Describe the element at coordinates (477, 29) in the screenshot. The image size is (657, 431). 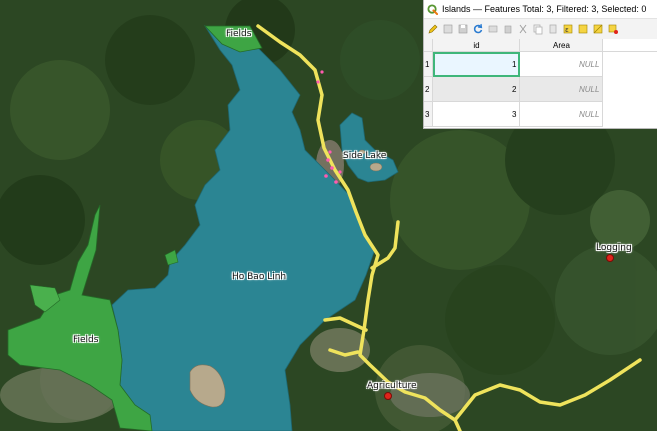
I see `reload-icon` at that location.